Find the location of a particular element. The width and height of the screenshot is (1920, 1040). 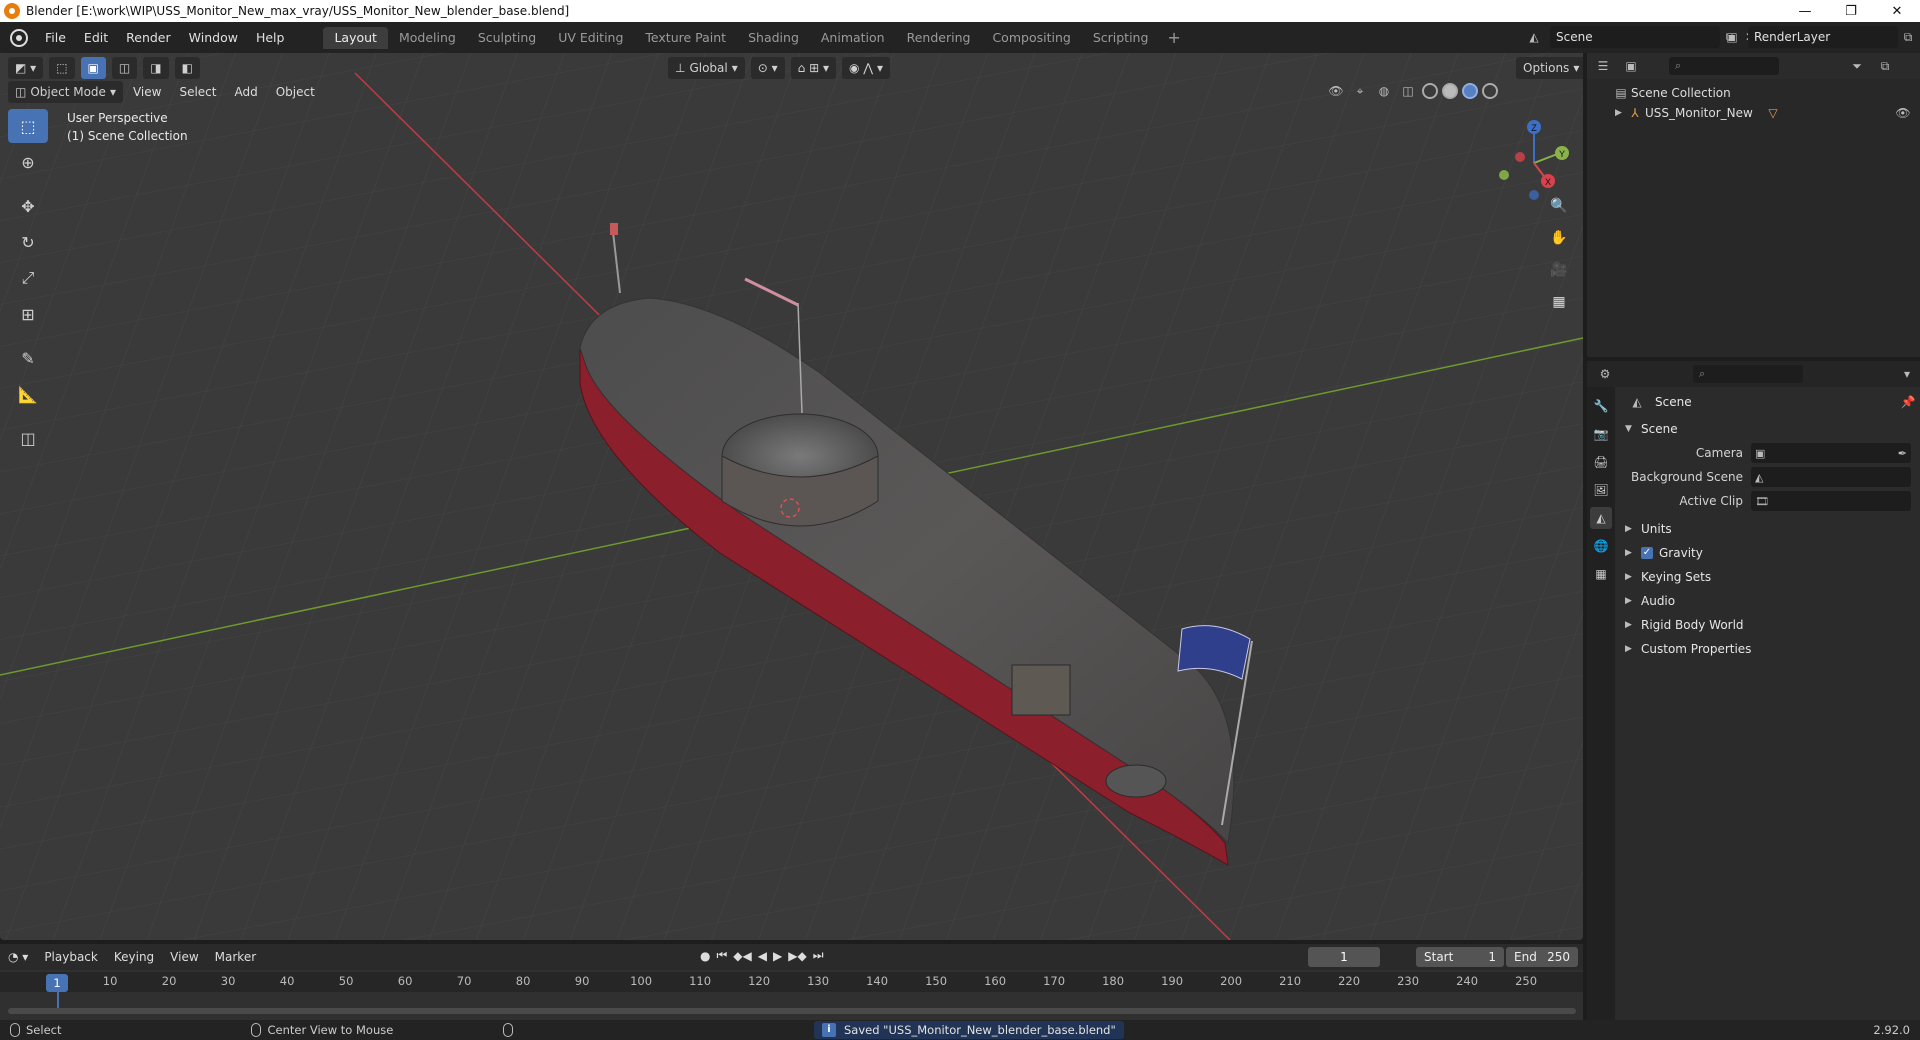

play-icon: ▶ is located at coordinates (777, 956).